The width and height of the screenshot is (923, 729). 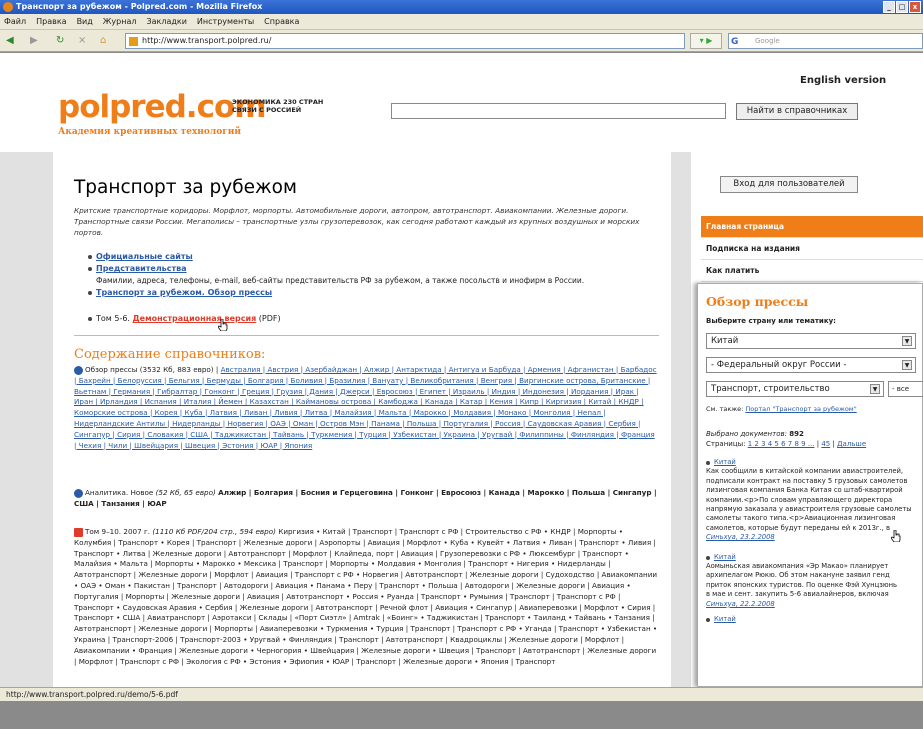 What do you see at coordinates (735, 42) in the screenshot?
I see `google-icon: G` at bounding box center [735, 42].